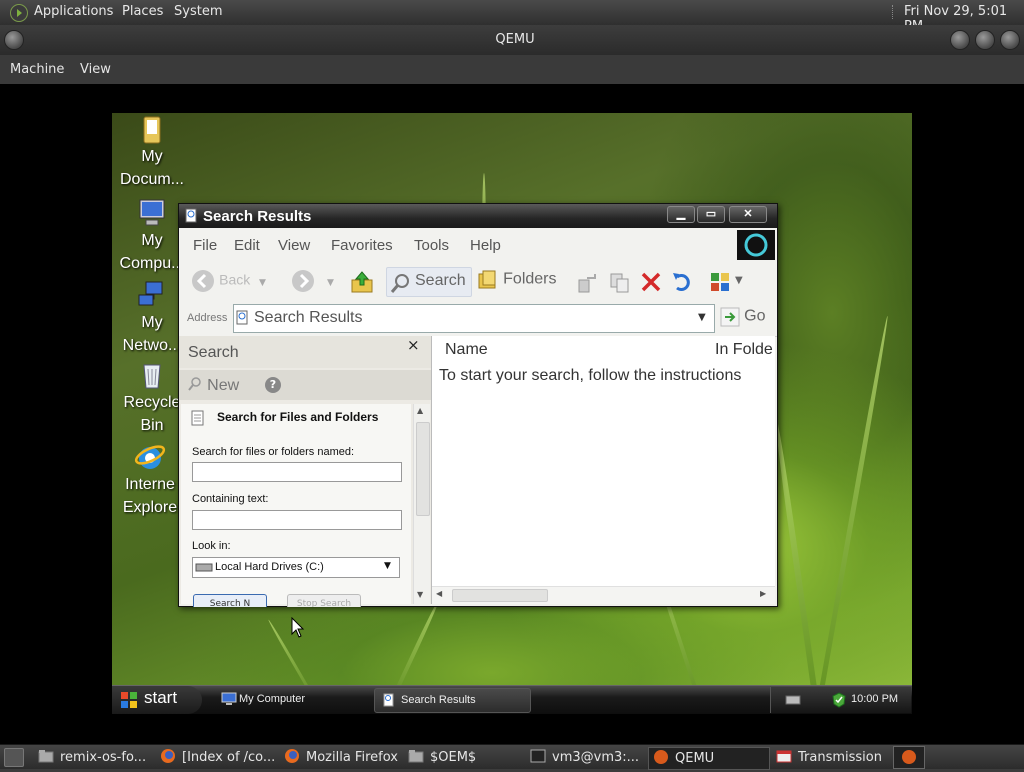 This screenshot has width=1024, height=772. Describe the element at coordinates (840, 757) in the screenshot. I see `host-task-label: Transmission` at that location.